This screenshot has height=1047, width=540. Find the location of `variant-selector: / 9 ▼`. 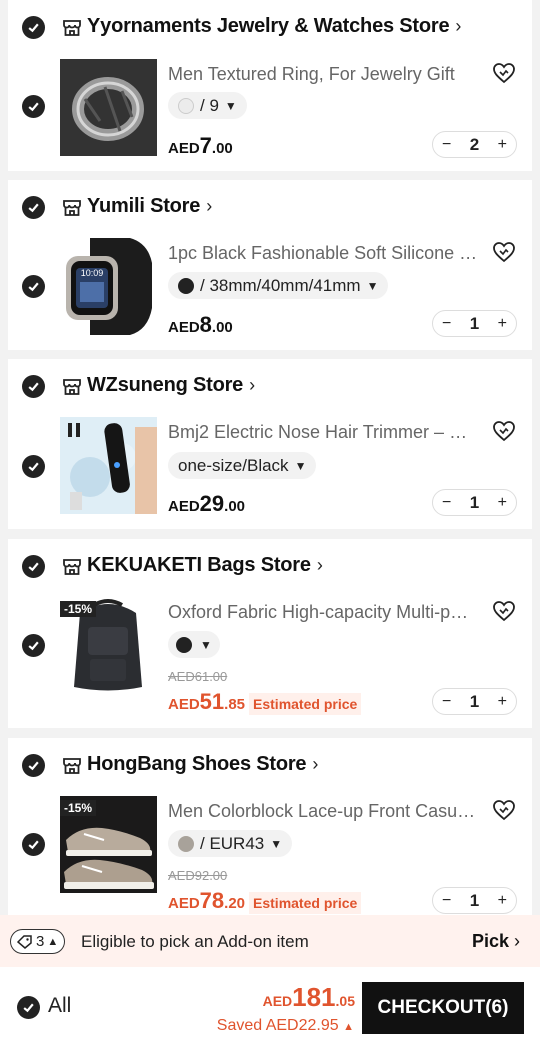

variant-selector: / 9 ▼ is located at coordinates (207, 105).